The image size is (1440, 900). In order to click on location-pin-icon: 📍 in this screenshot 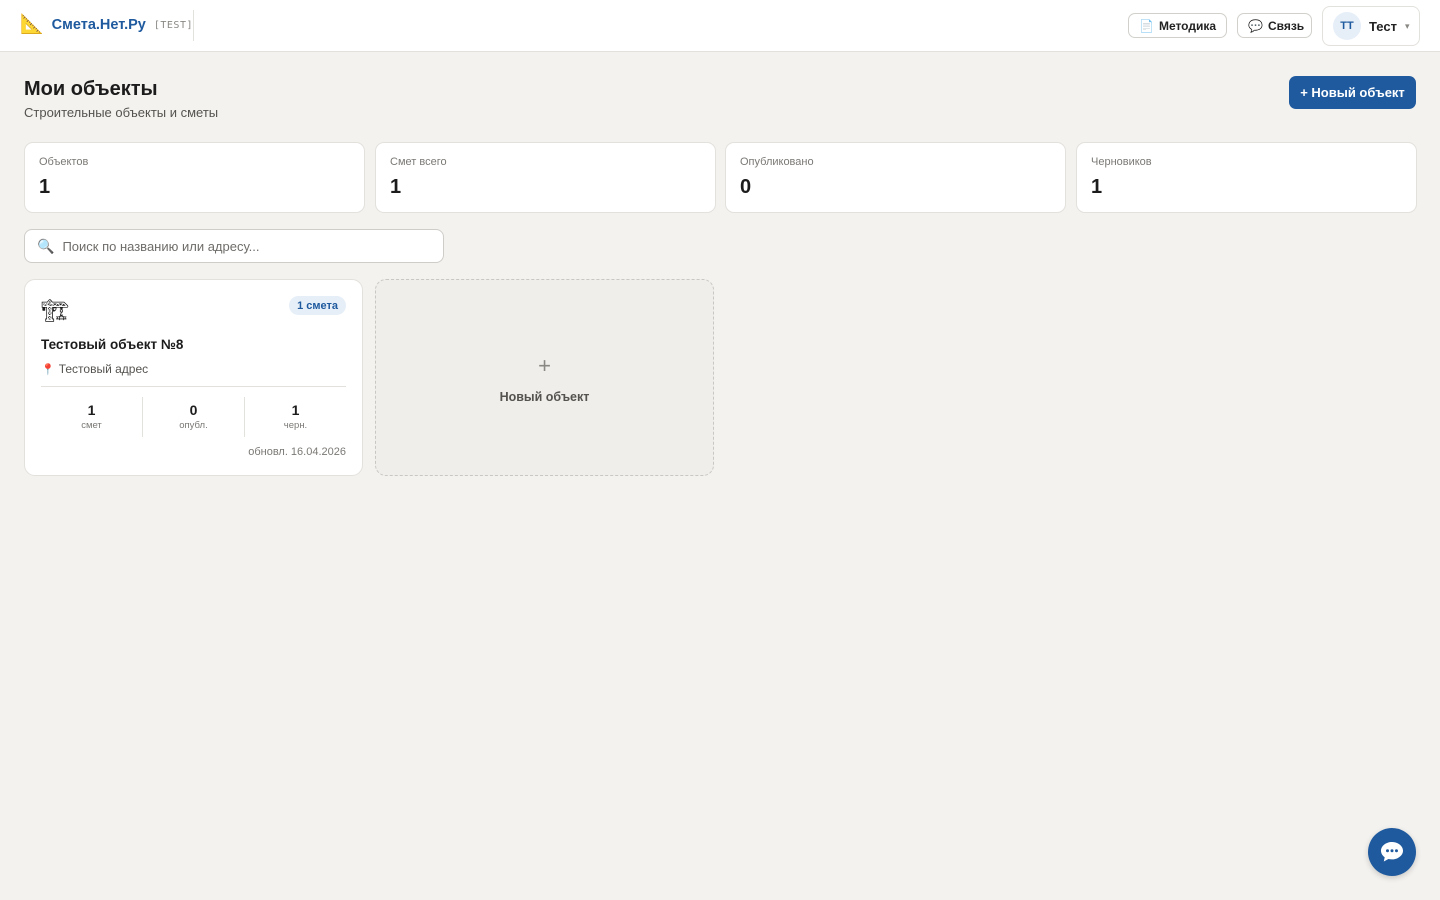, I will do `click(48, 369)`.